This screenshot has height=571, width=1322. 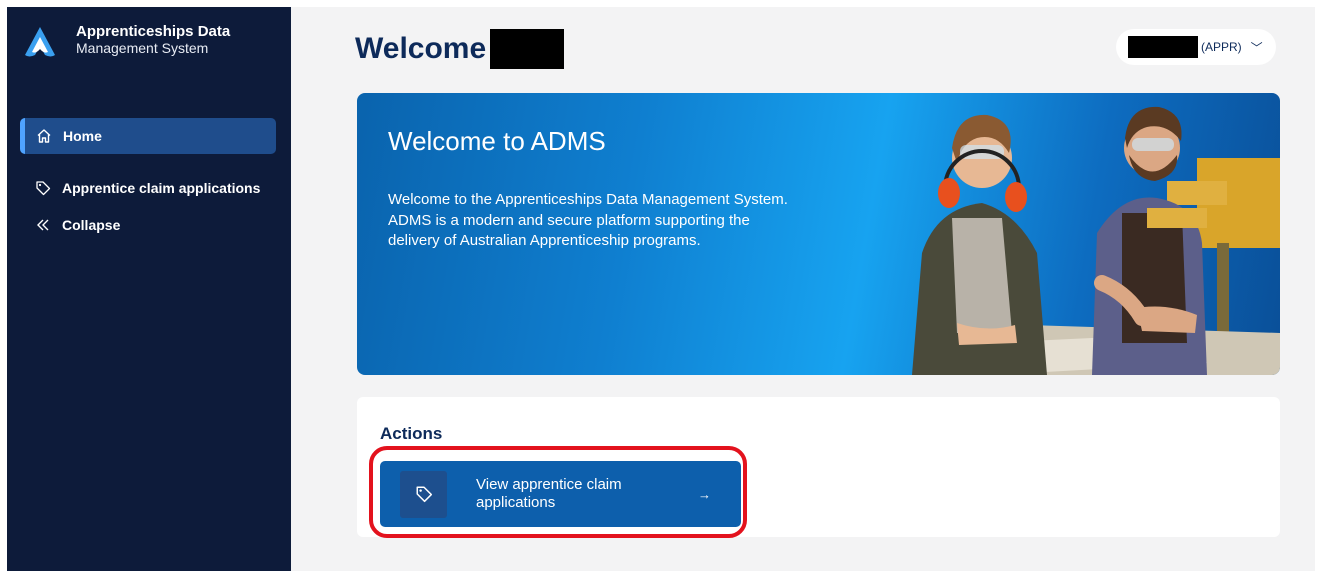 I want to click on sidebar-item-label: Collapse, so click(x=91, y=225).